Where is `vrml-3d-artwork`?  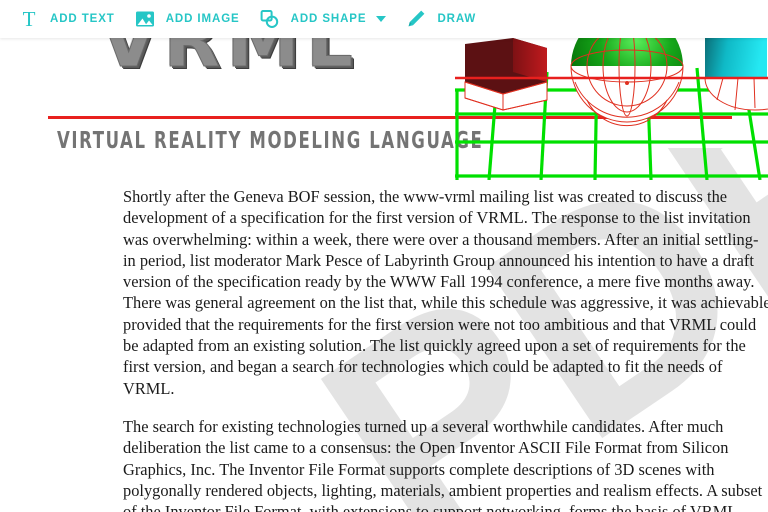 vrml-3d-artwork is located at coordinates (611, 109).